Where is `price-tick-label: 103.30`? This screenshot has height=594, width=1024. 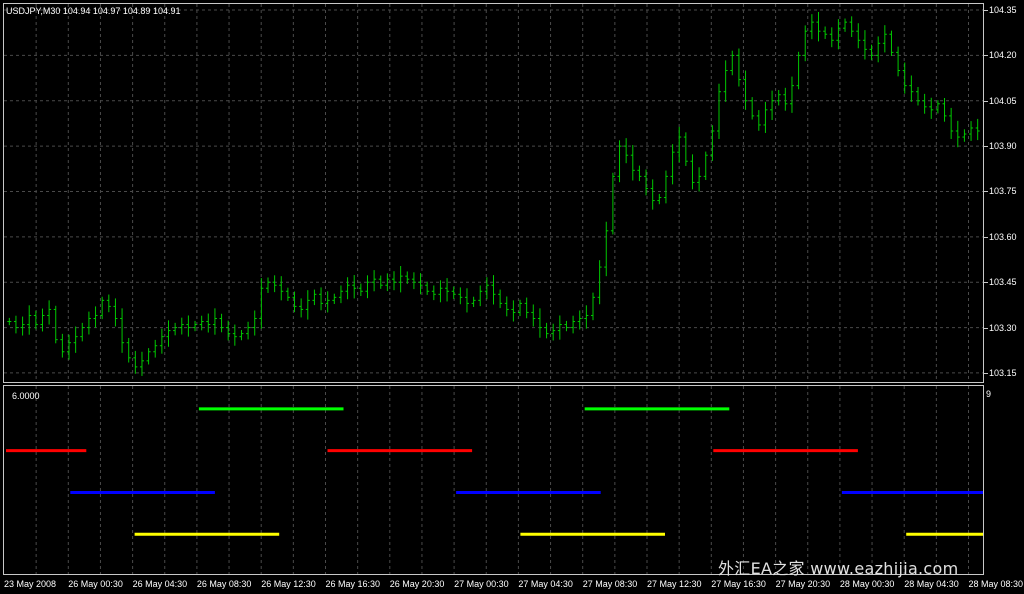
price-tick-label: 103.30 is located at coordinates (1003, 327).